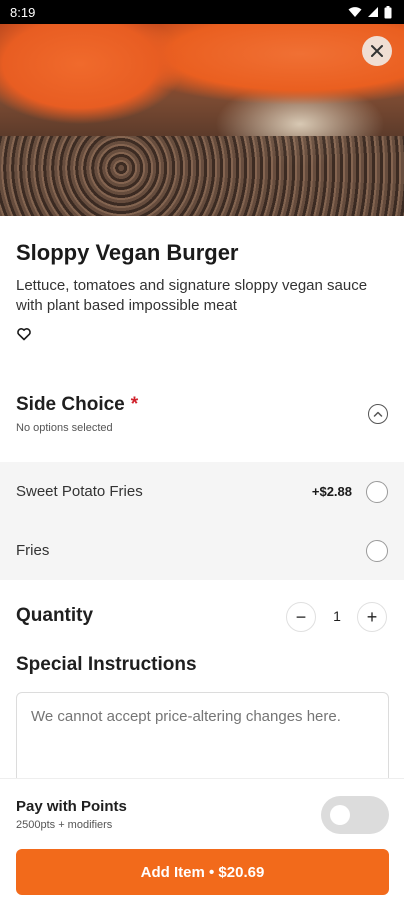 The height and width of the screenshot is (900, 404). Describe the element at coordinates (301, 617) in the screenshot. I see `decrement-button: −` at that location.